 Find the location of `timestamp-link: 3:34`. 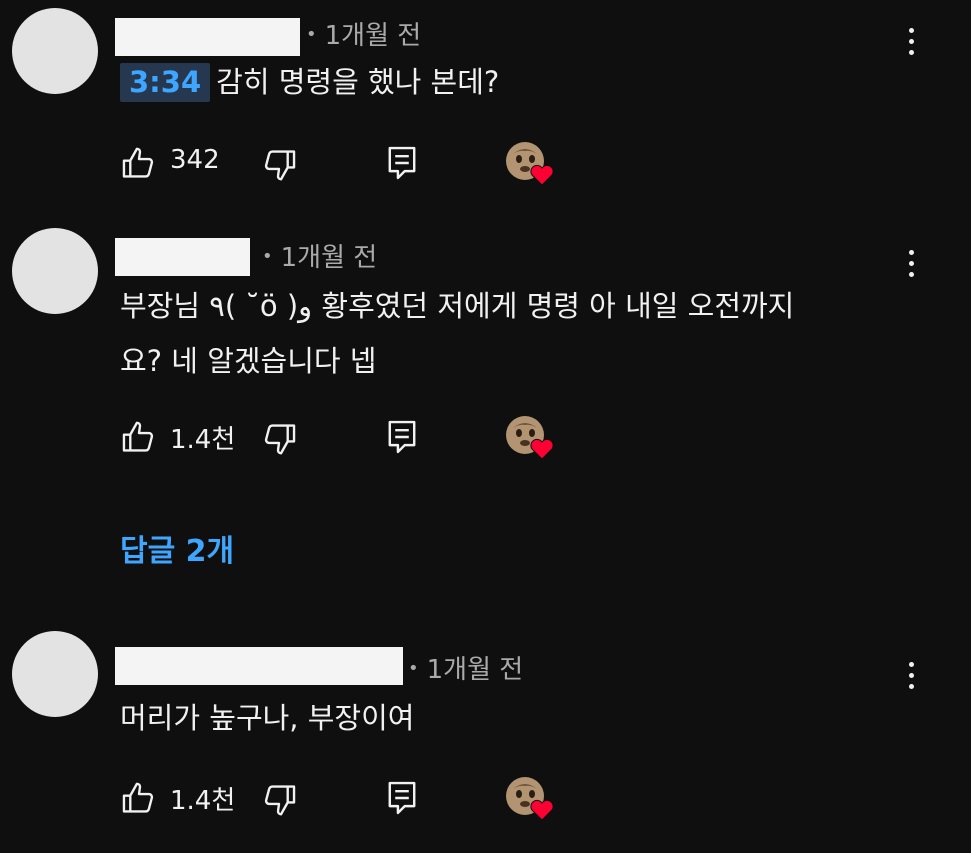

timestamp-link: 3:34 is located at coordinates (165, 82).